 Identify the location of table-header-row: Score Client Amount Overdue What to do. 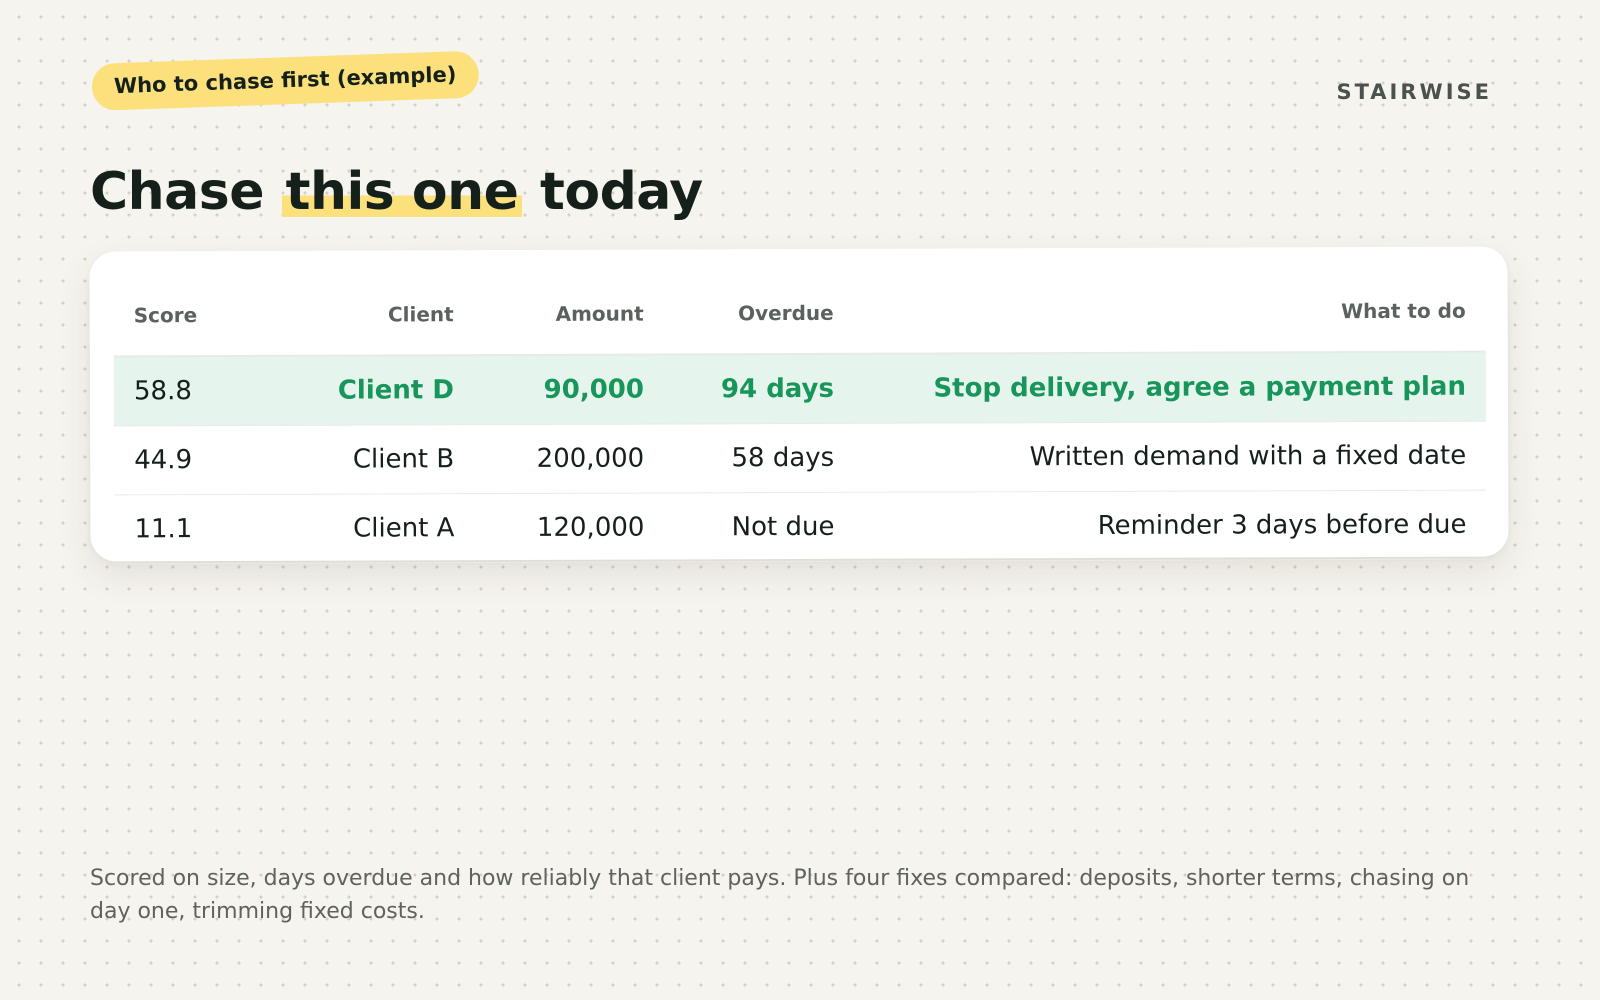
(799, 313).